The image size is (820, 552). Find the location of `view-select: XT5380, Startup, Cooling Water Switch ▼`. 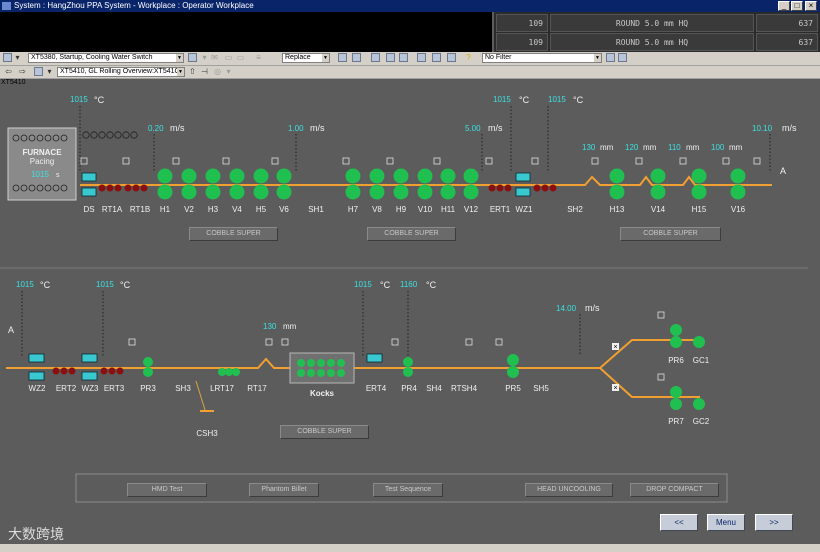

view-select: XT5380, Startup, Cooling Water Switch ▼ is located at coordinates (106, 58).